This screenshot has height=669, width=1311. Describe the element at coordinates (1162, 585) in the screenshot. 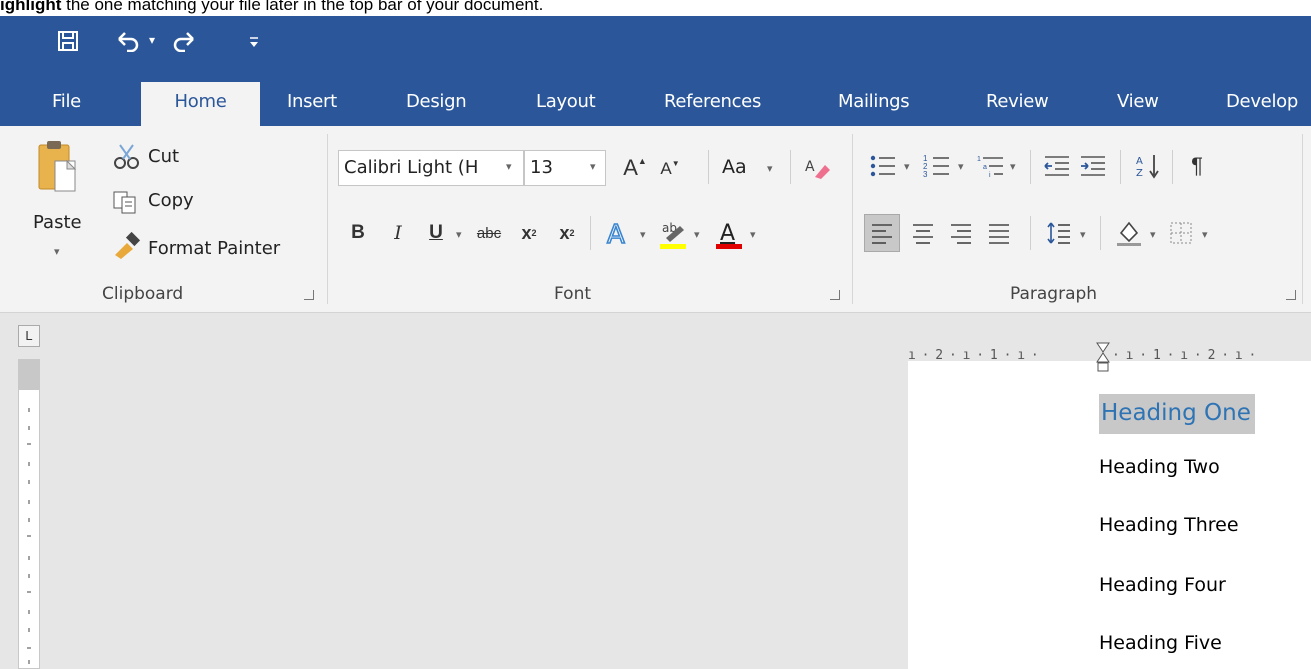

I see `doc-heading-four: Heading Four` at that location.